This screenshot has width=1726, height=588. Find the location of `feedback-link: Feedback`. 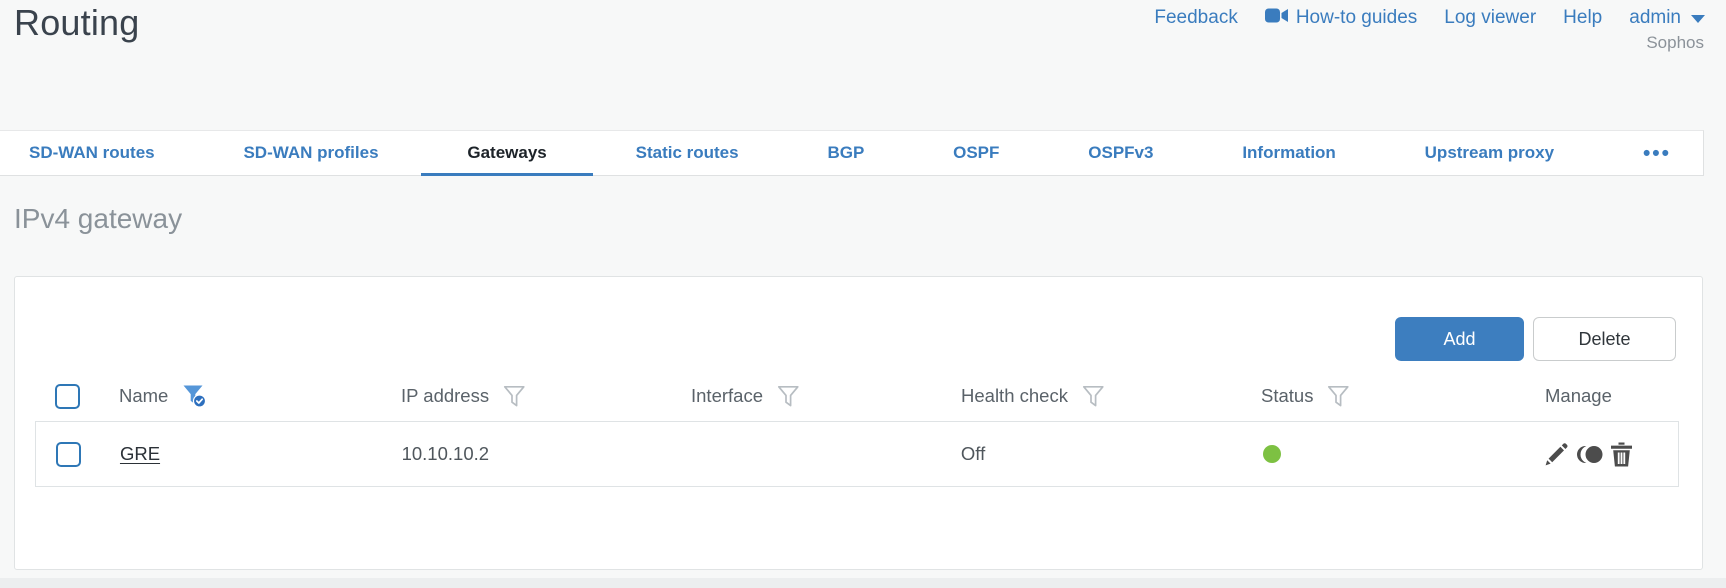

feedback-link: Feedback is located at coordinates (1195, 18).